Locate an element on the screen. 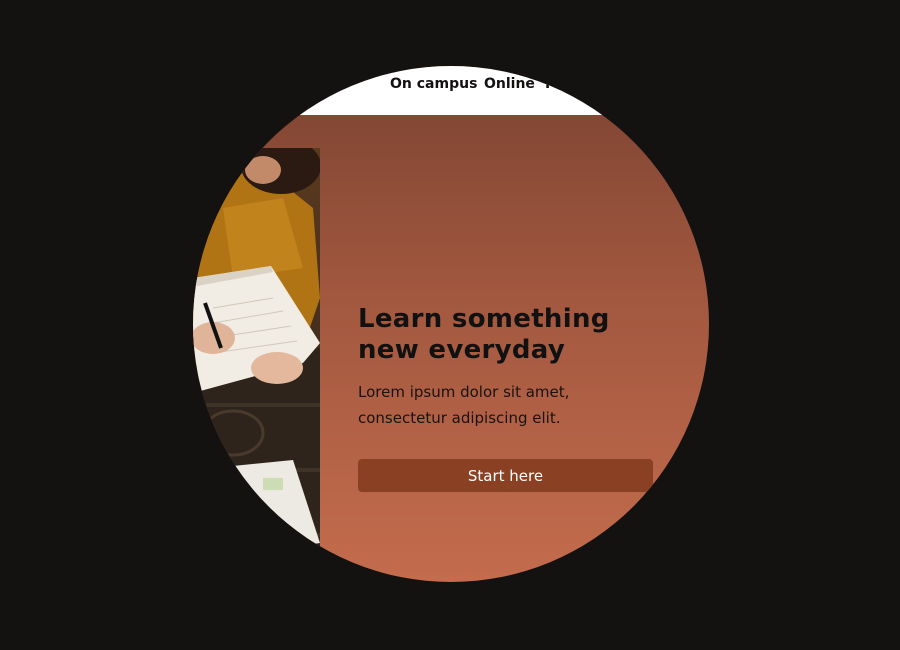  nav-link-partial: F is located at coordinates (550, 84).